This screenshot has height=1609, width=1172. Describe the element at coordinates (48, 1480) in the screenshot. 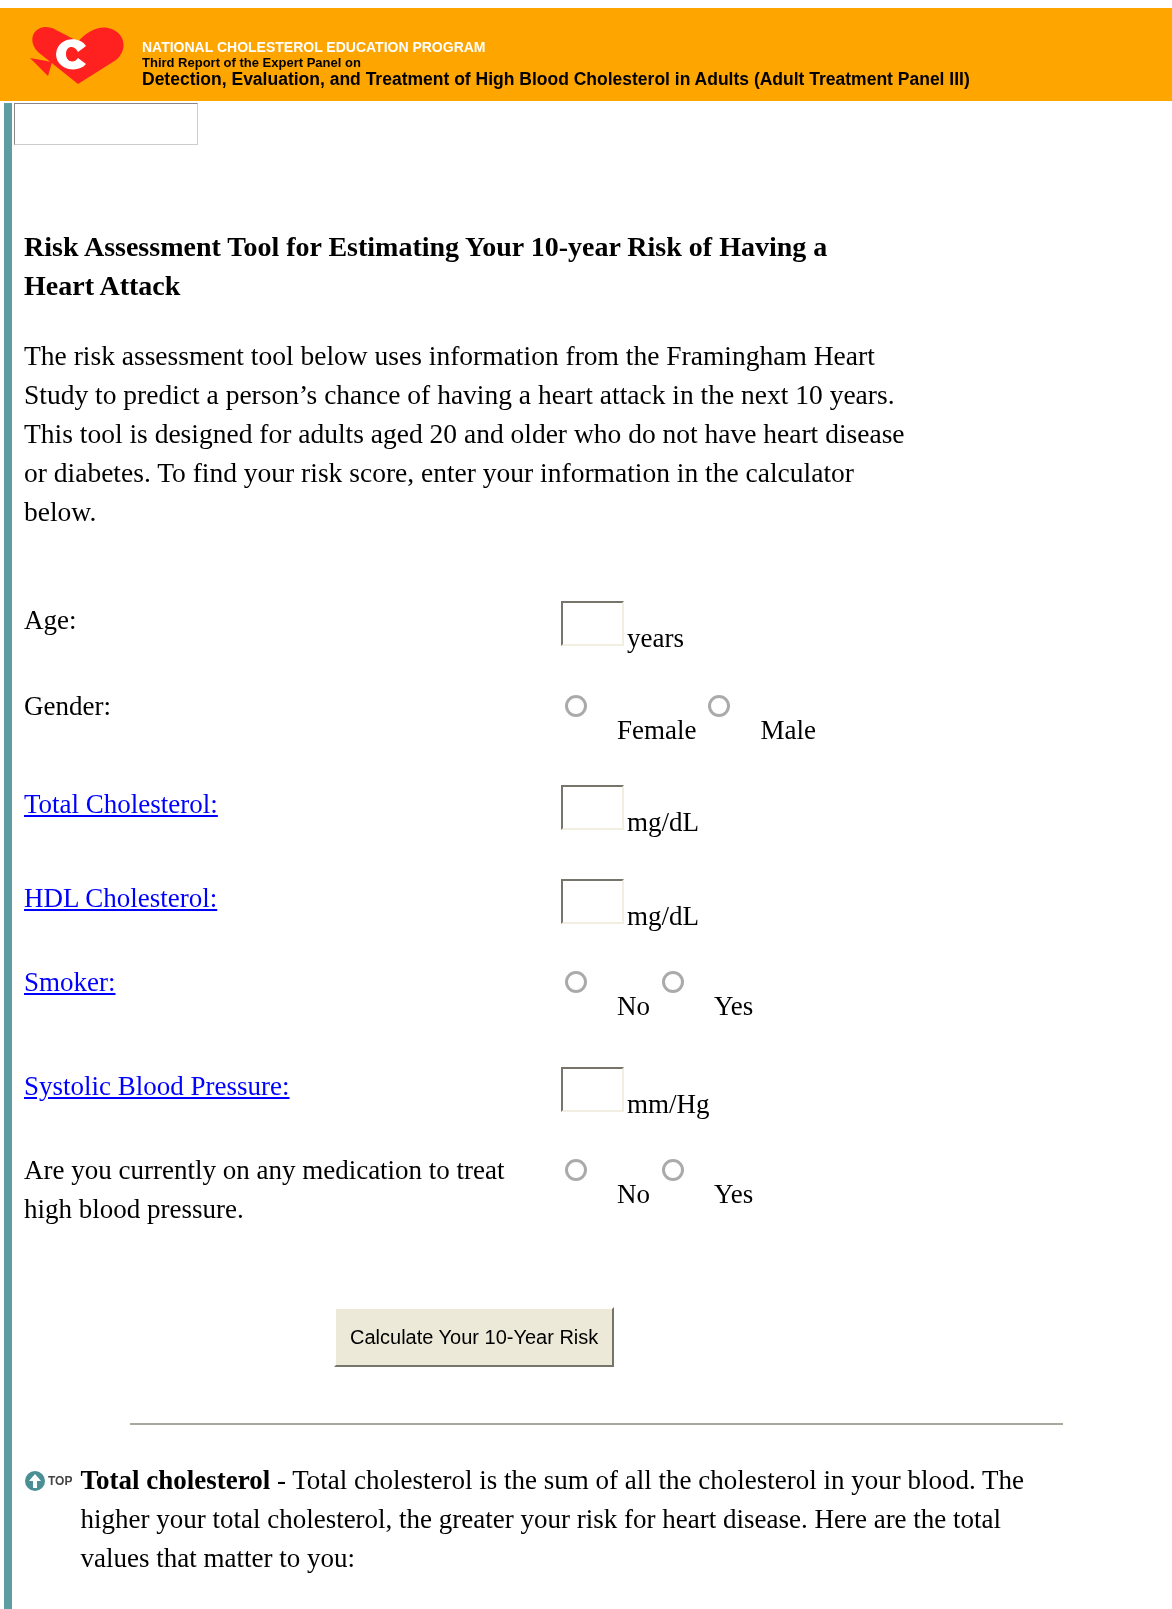

I see `top-link: TOP` at that location.